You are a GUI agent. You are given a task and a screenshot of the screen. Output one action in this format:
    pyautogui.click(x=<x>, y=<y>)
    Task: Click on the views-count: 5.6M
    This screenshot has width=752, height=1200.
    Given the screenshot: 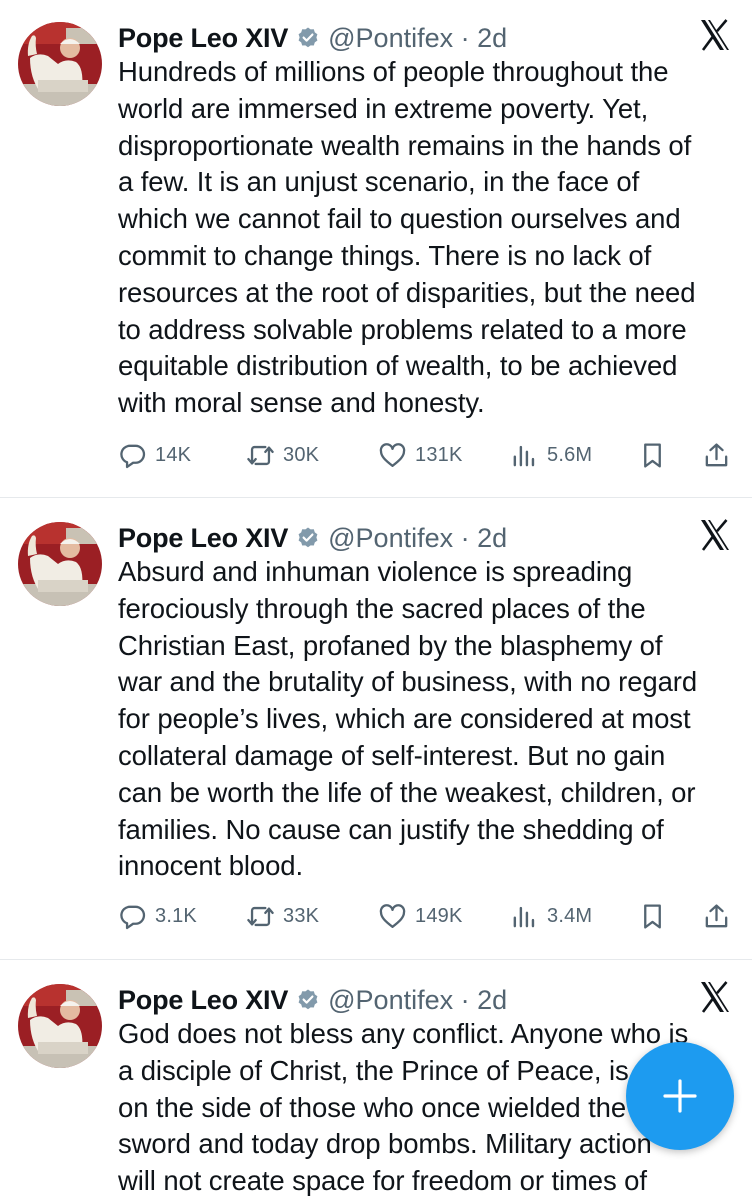 What is the action you would take?
    pyautogui.click(x=570, y=454)
    